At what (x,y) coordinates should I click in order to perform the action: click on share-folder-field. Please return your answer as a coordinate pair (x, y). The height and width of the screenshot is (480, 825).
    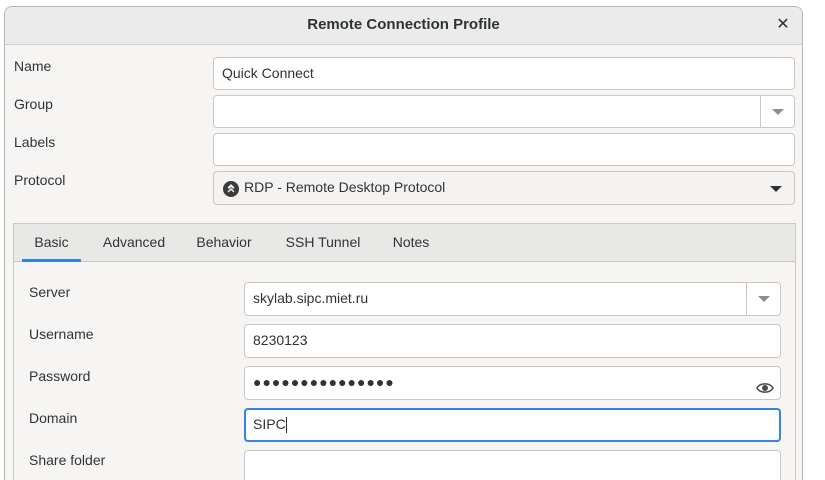
    Looking at the image, I should click on (512, 465).